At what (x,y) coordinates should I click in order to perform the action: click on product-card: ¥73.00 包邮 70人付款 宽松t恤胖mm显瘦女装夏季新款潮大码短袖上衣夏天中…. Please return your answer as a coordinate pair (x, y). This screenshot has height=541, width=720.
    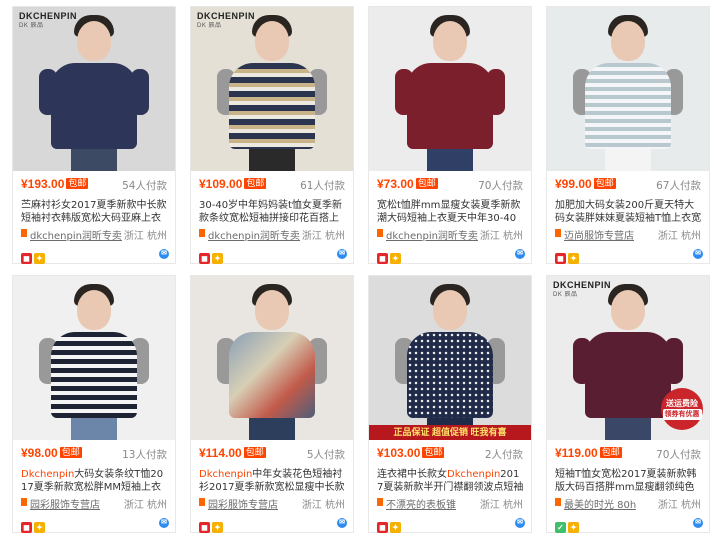
    Looking at the image, I should click on (450, 135).